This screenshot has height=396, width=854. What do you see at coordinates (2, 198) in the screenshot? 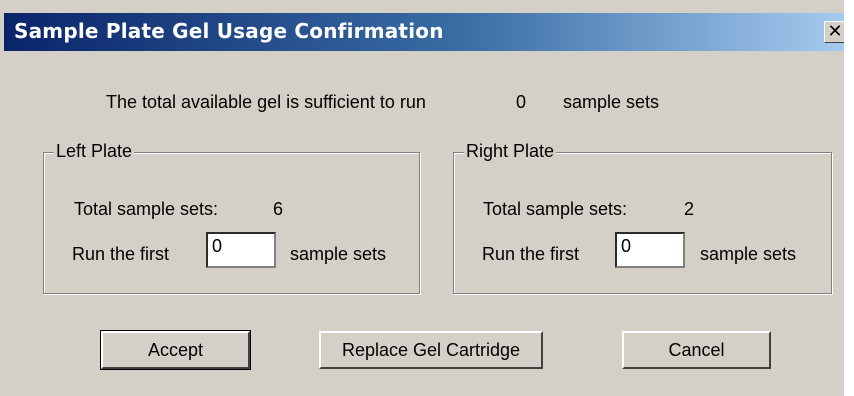
I see `window-left-edge` at bounding box center [2, 198].